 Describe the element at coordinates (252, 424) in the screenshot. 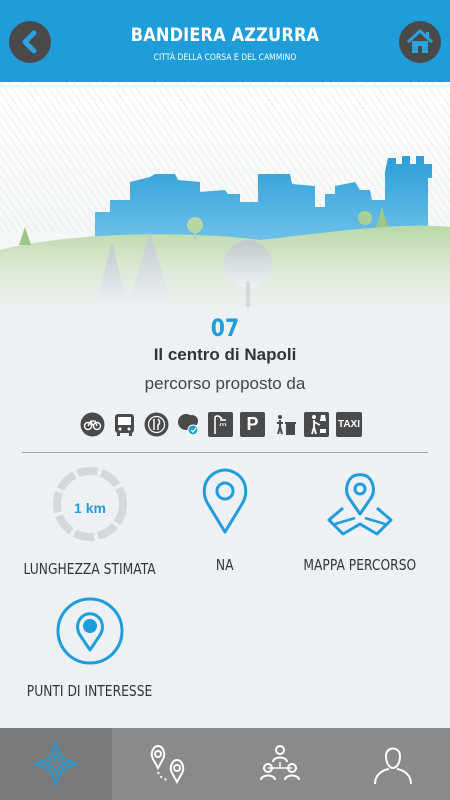

I see `parking-icon: P` at that location.